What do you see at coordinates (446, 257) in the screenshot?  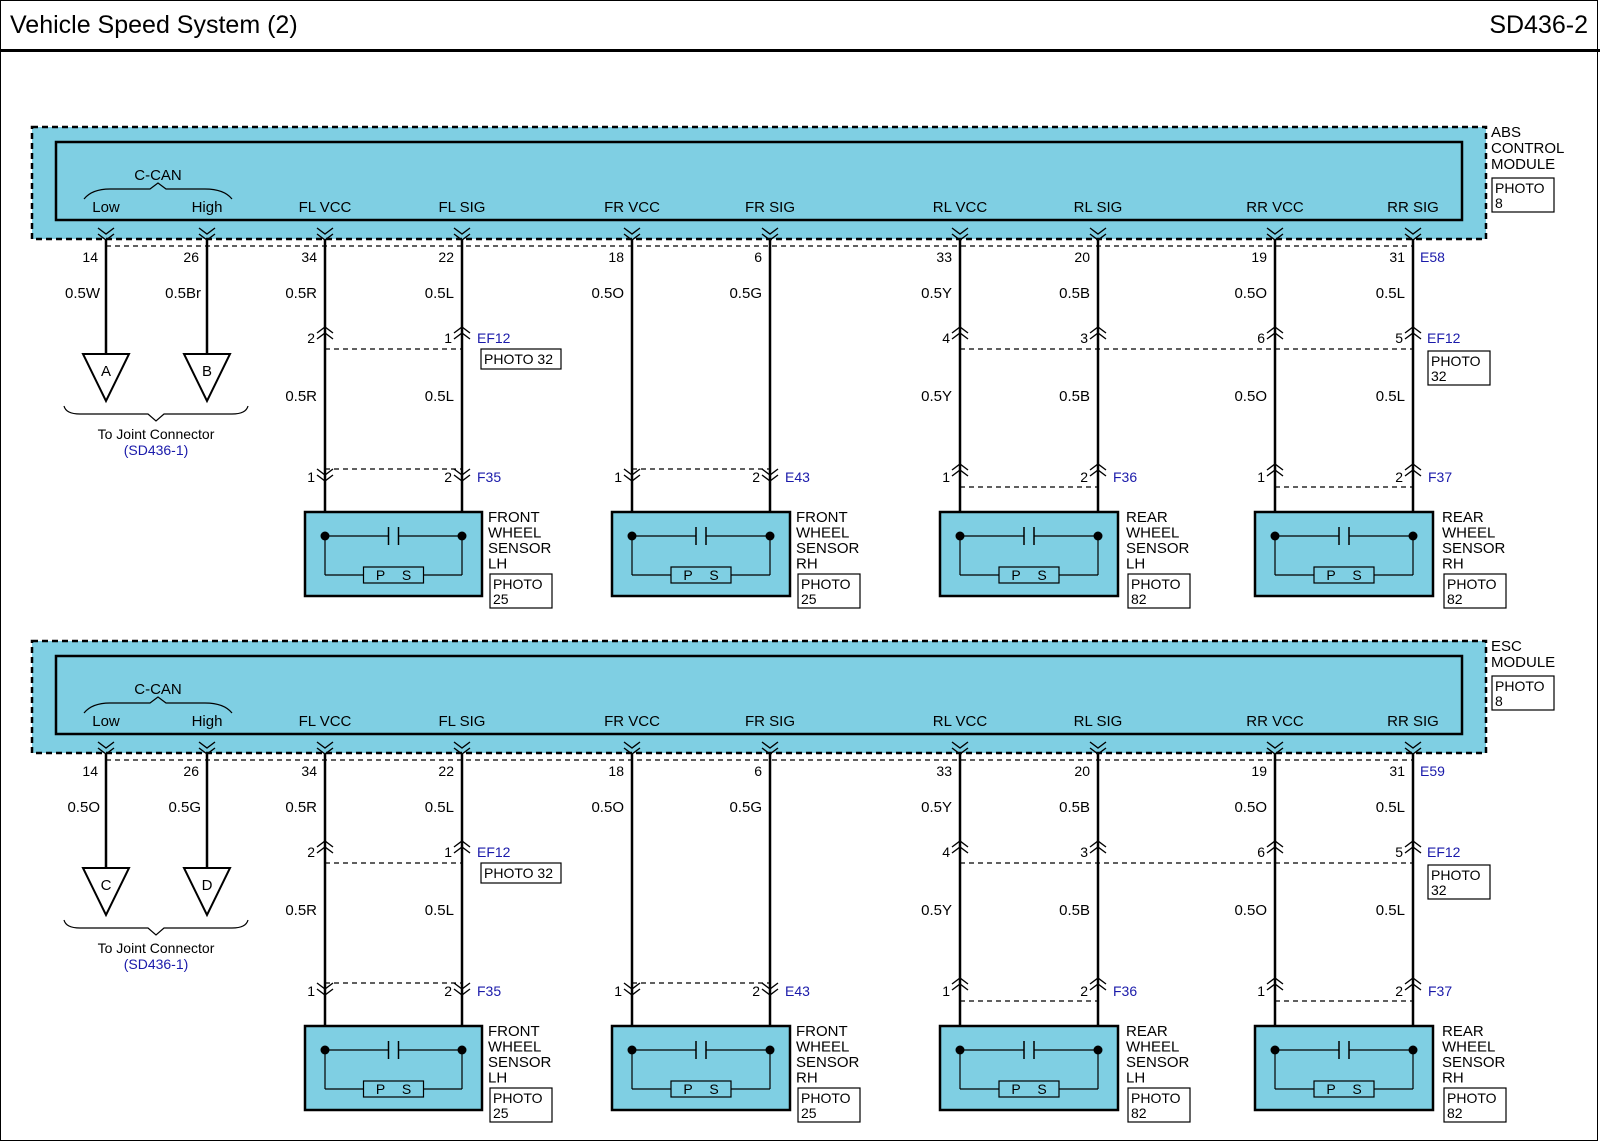 I see `module-abs-channel-pin: 22` at bounding box center [446, 257].